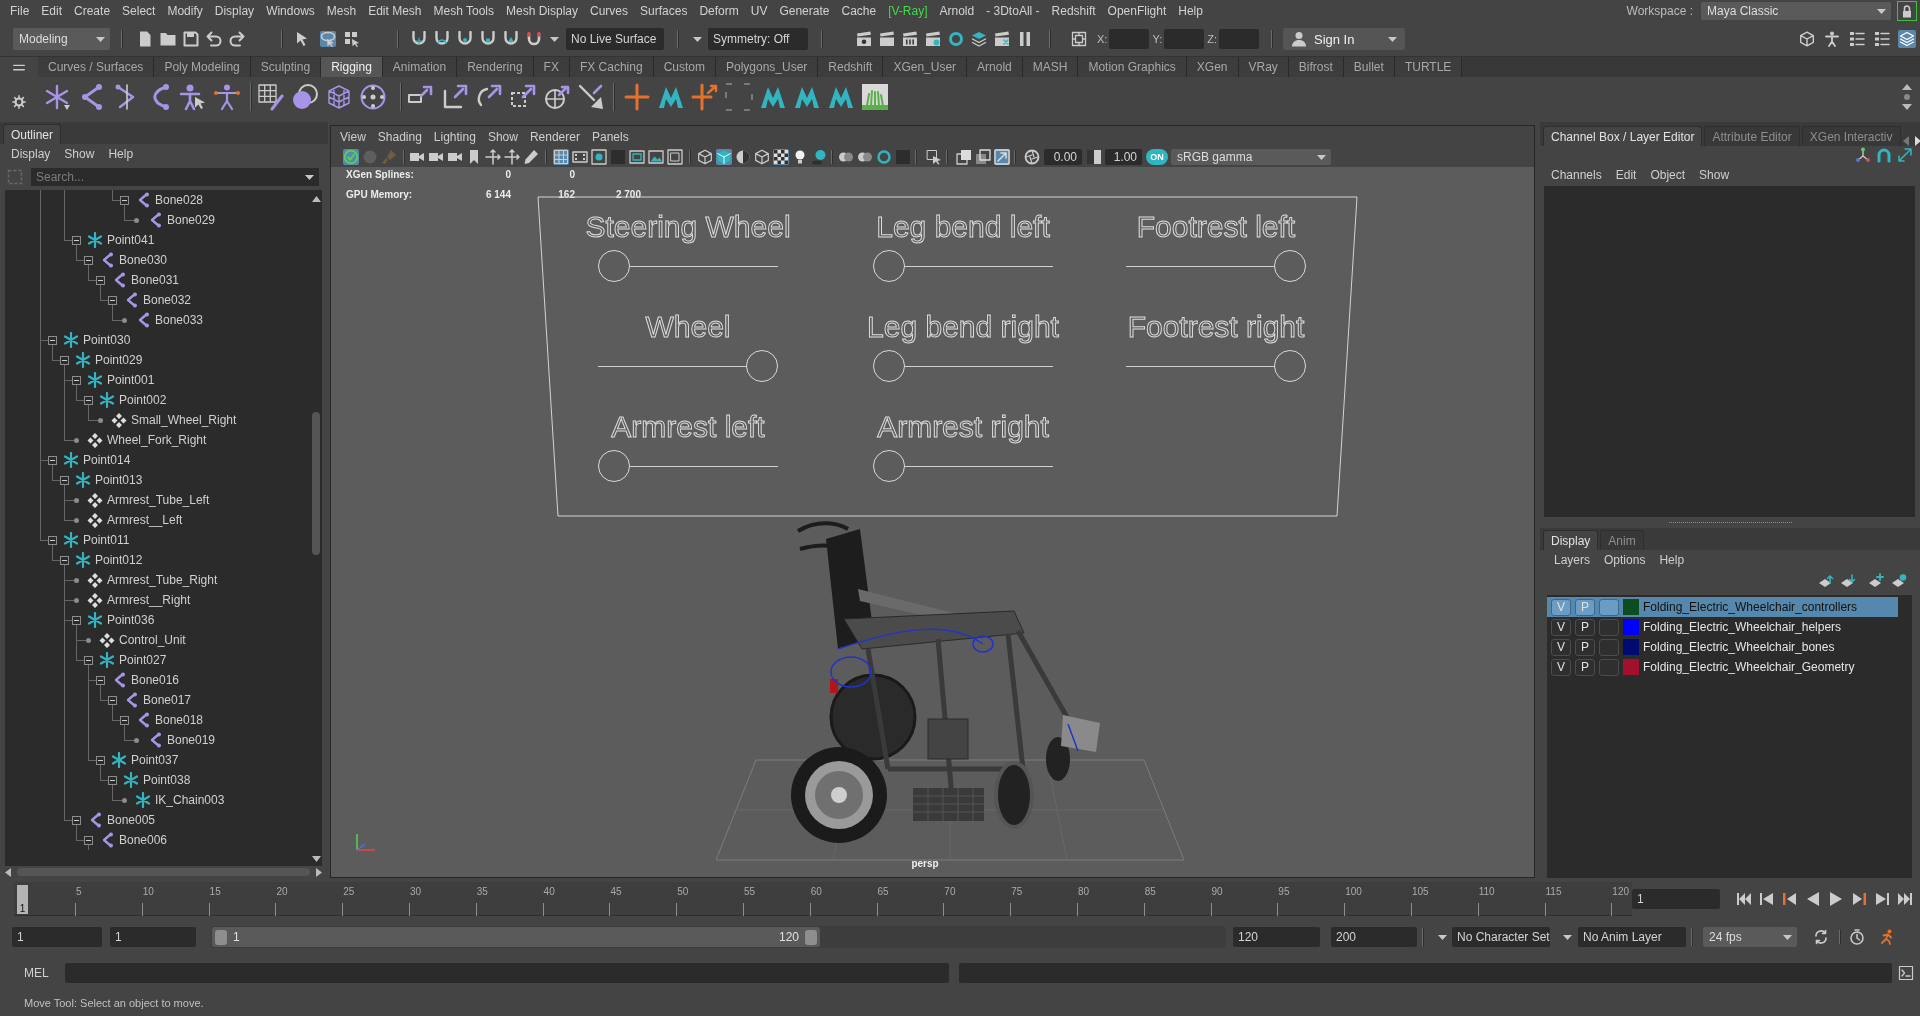 The image size is (1920, 1016). What do you see at coordinates (271, 97) in the screenshot?
I see `bind-skin-icon` at bounding box center [271, 97].